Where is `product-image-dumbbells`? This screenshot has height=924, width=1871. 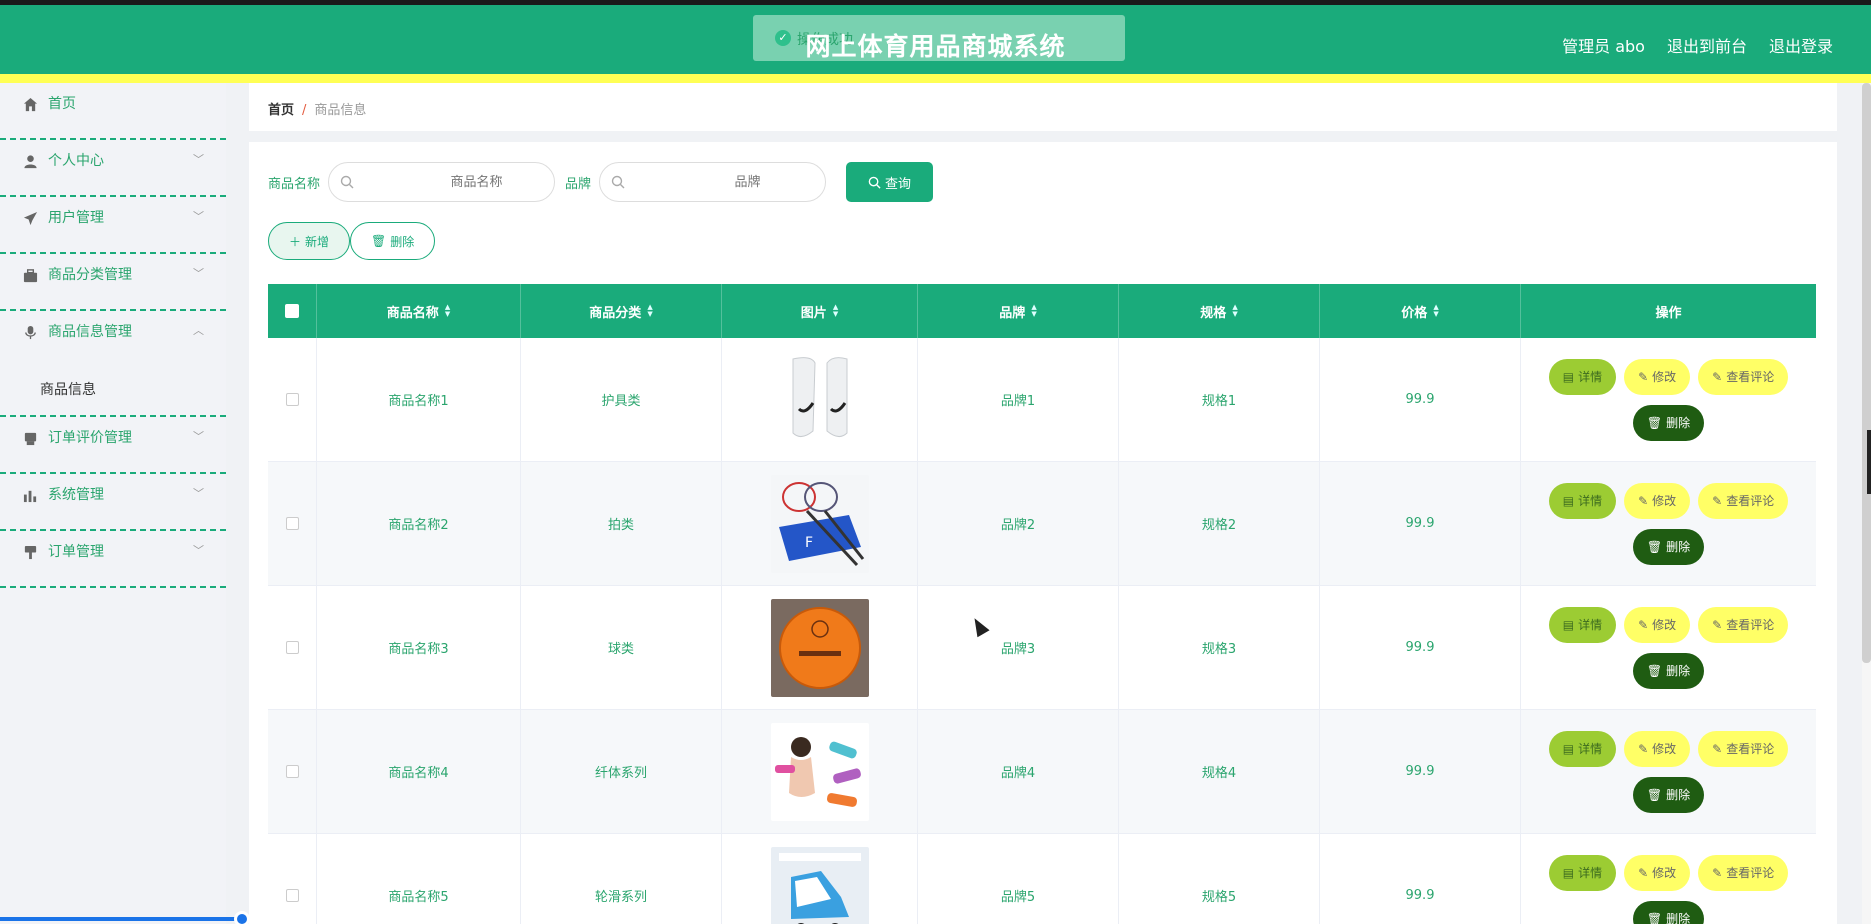 product-image-dumbbells is located at coordinates (819, 771).